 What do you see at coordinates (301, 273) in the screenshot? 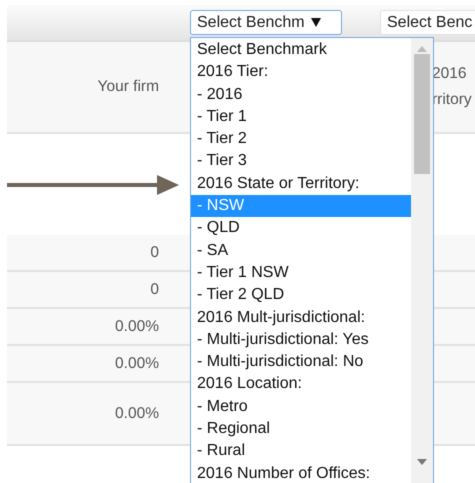
I see `dropdown-option: - Tier 1 NSW` at bounding box center [301, 273].